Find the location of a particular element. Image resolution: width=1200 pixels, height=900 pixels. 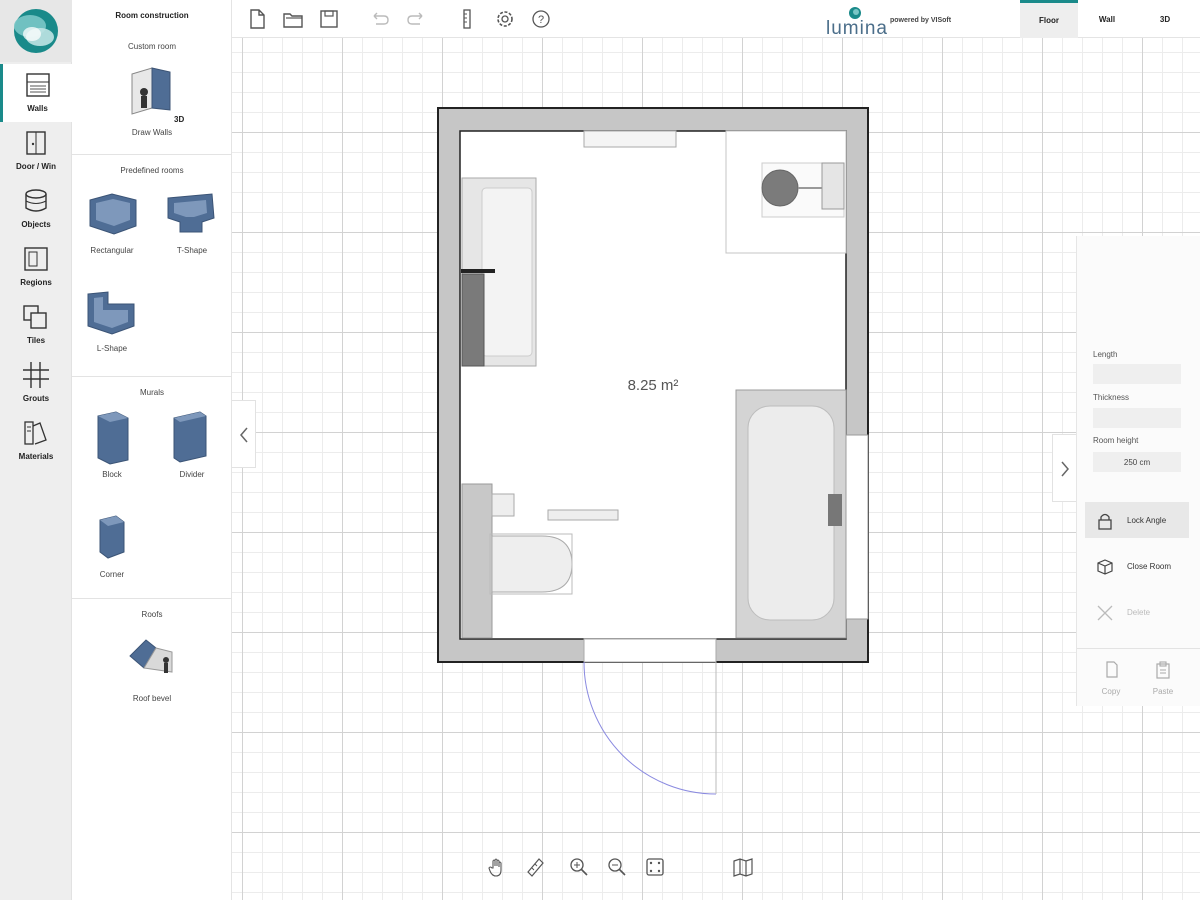

door-window-icon is located at coordinates (36, 143).